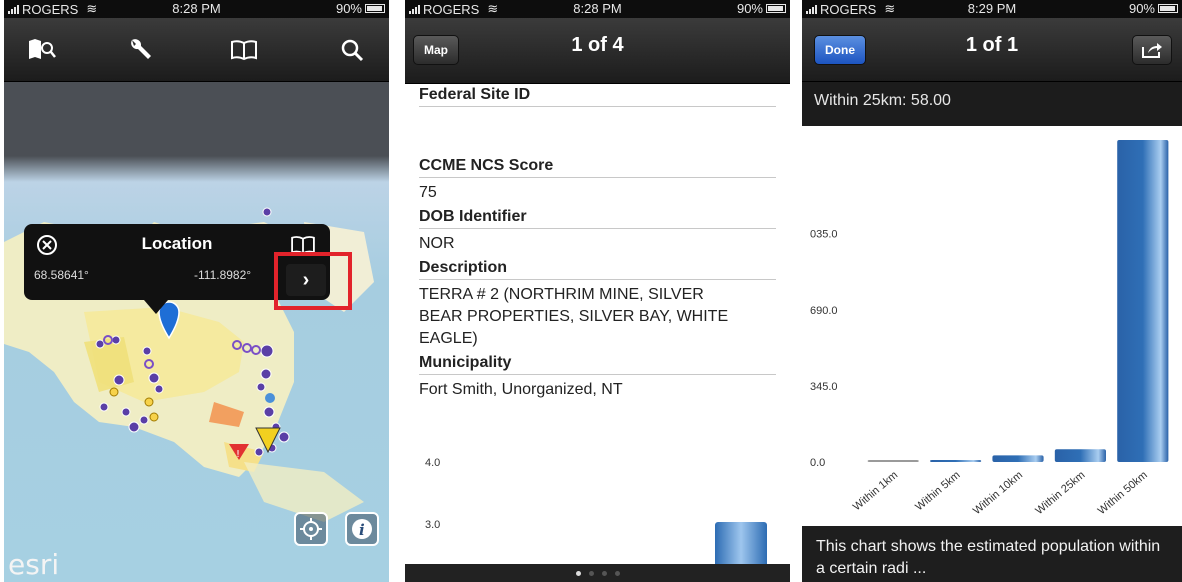 The width and height of the screenshot is (1182, 582). I want to click on bar-within-5km, so click(956, 461).